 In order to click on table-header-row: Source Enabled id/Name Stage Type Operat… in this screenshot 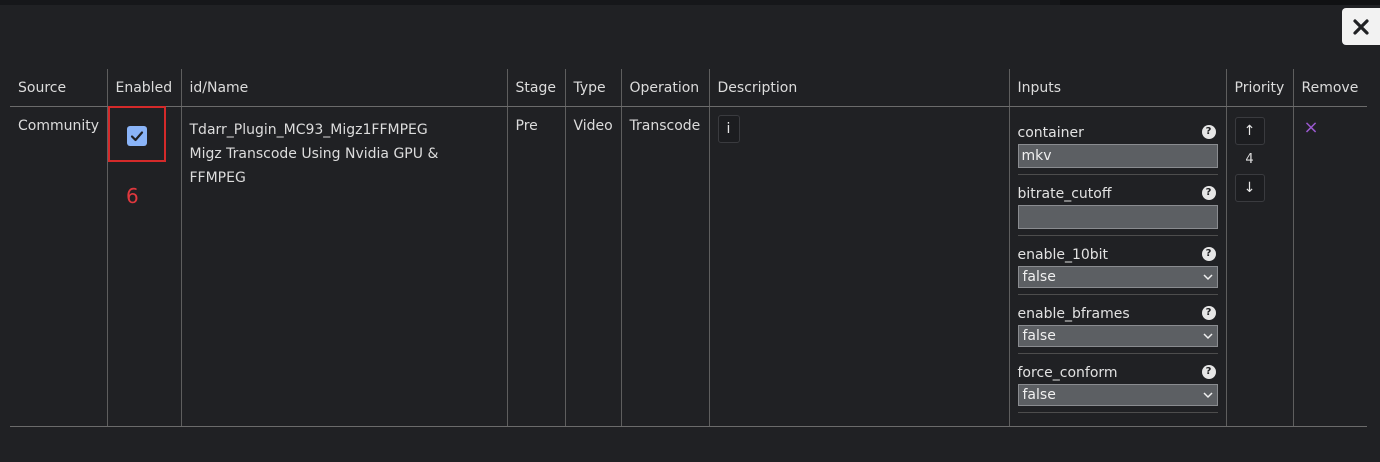, I will do `click(688, 88)`.